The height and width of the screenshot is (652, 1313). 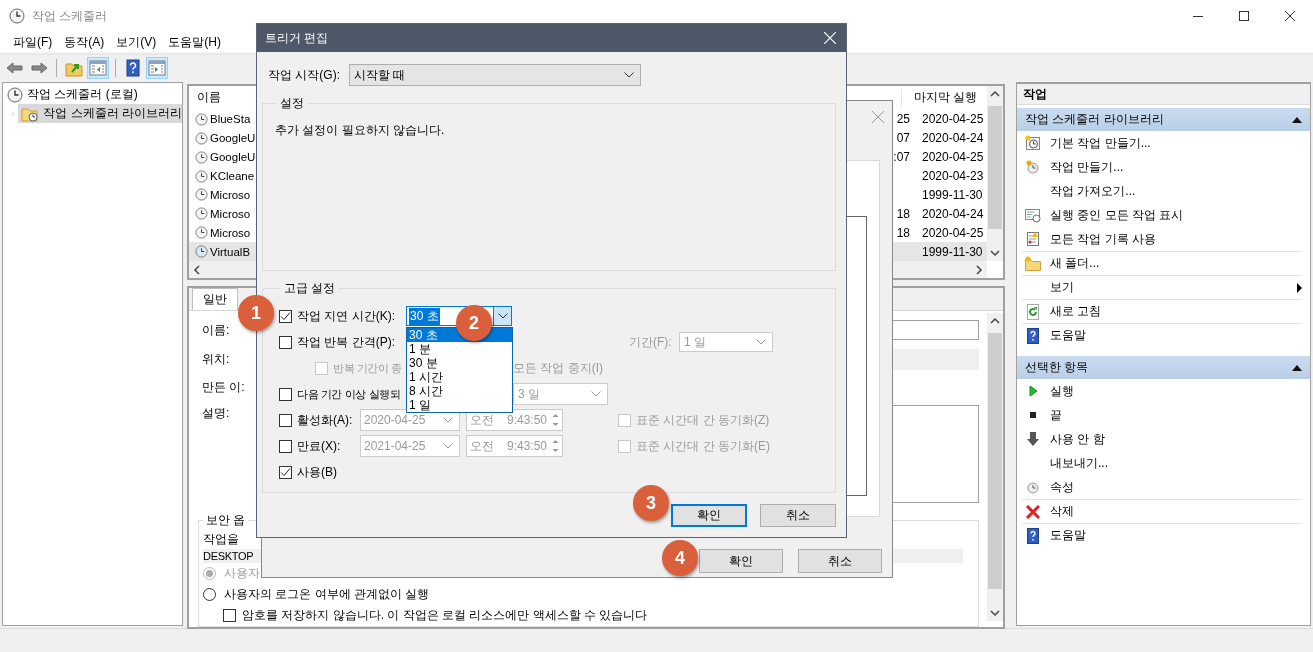 I want to click on checkbox-label: 반복 기간이 종, so click(x=368, y=368).